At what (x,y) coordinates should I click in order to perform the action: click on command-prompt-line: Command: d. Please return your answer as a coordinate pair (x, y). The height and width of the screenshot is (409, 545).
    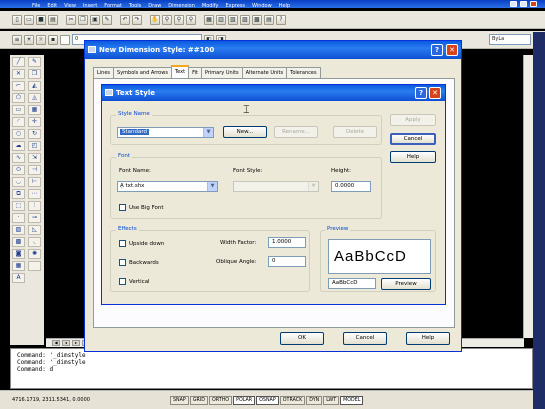
    Looking at the image, I should click on (271, 369).